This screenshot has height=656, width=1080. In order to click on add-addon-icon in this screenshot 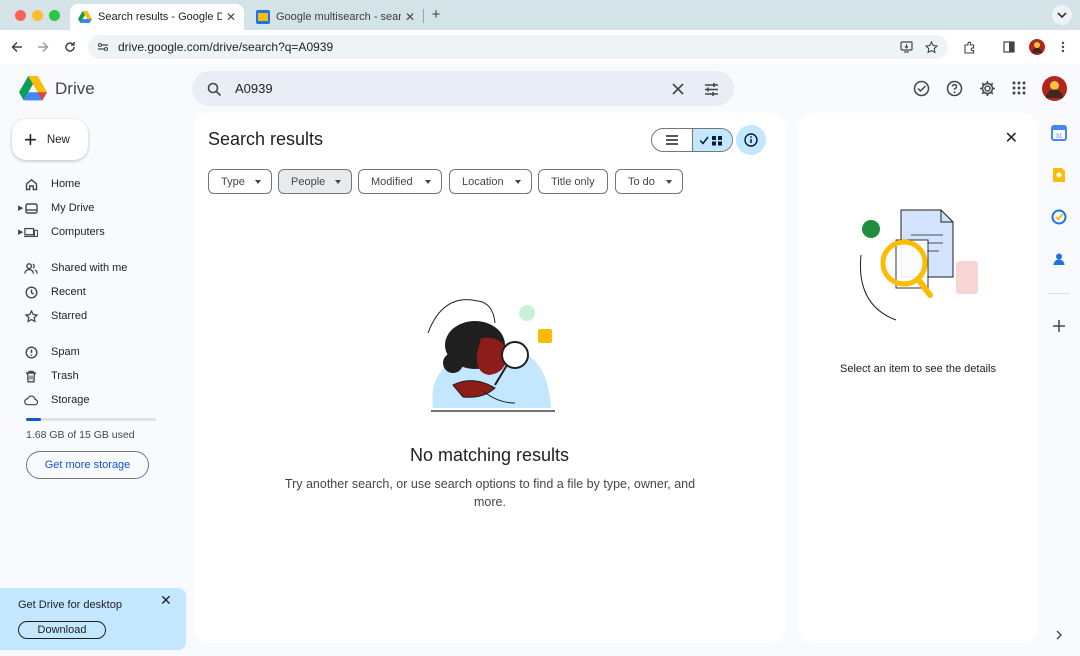, I will do `click(1059, 326)`.